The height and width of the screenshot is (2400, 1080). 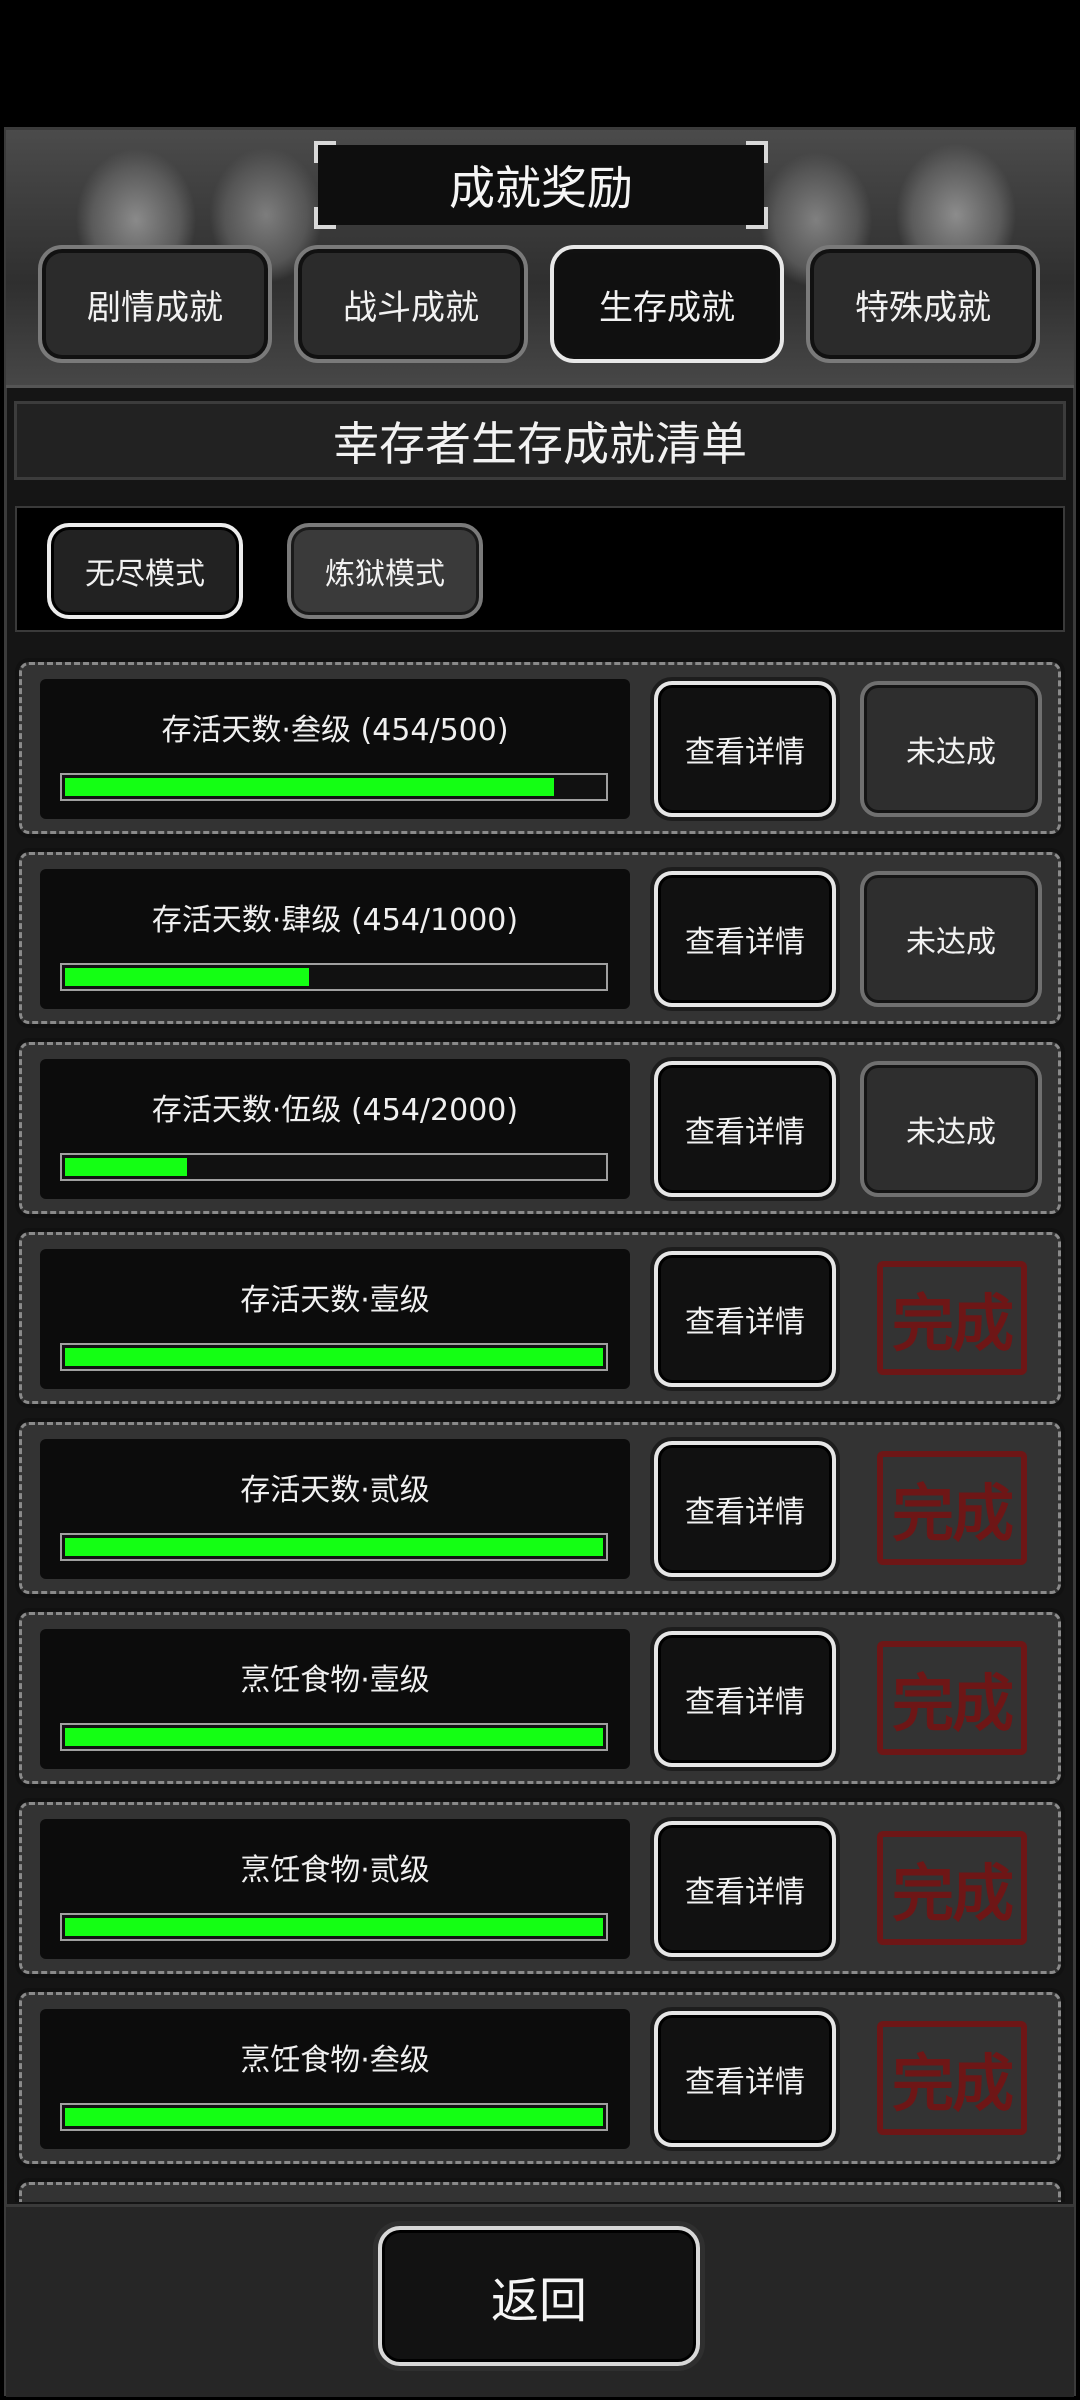 I want to click on achievement-row: 烹饪食物·叁级查看详情 完成, so click(x=540, y=2078).